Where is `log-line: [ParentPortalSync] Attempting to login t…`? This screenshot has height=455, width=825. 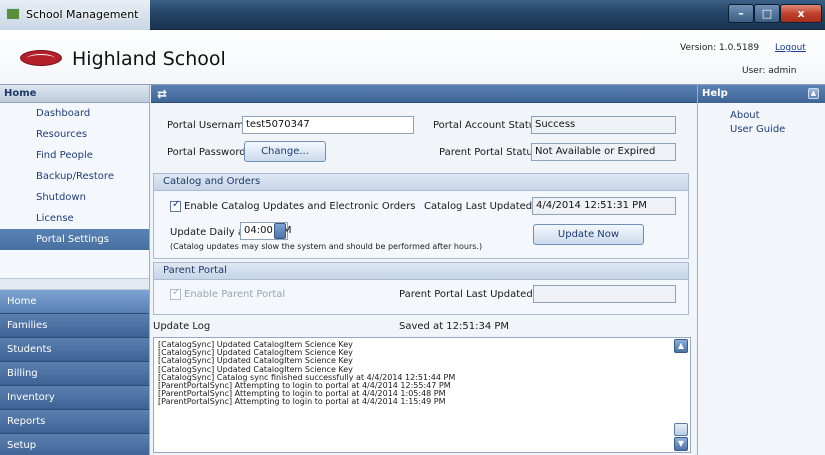 log-line: [ParentPortalSync] Attempting to login t… is located at coordinates (302, 402).